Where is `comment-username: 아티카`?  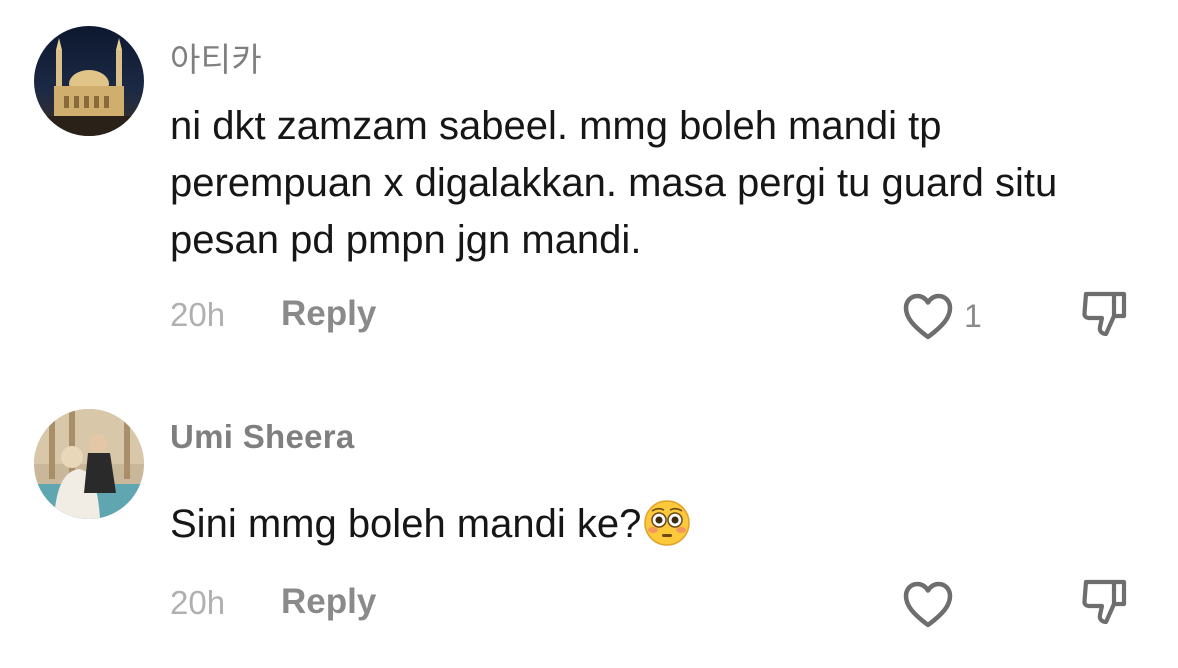 comment-username: 아티카 is located at coordinates (216, 57).